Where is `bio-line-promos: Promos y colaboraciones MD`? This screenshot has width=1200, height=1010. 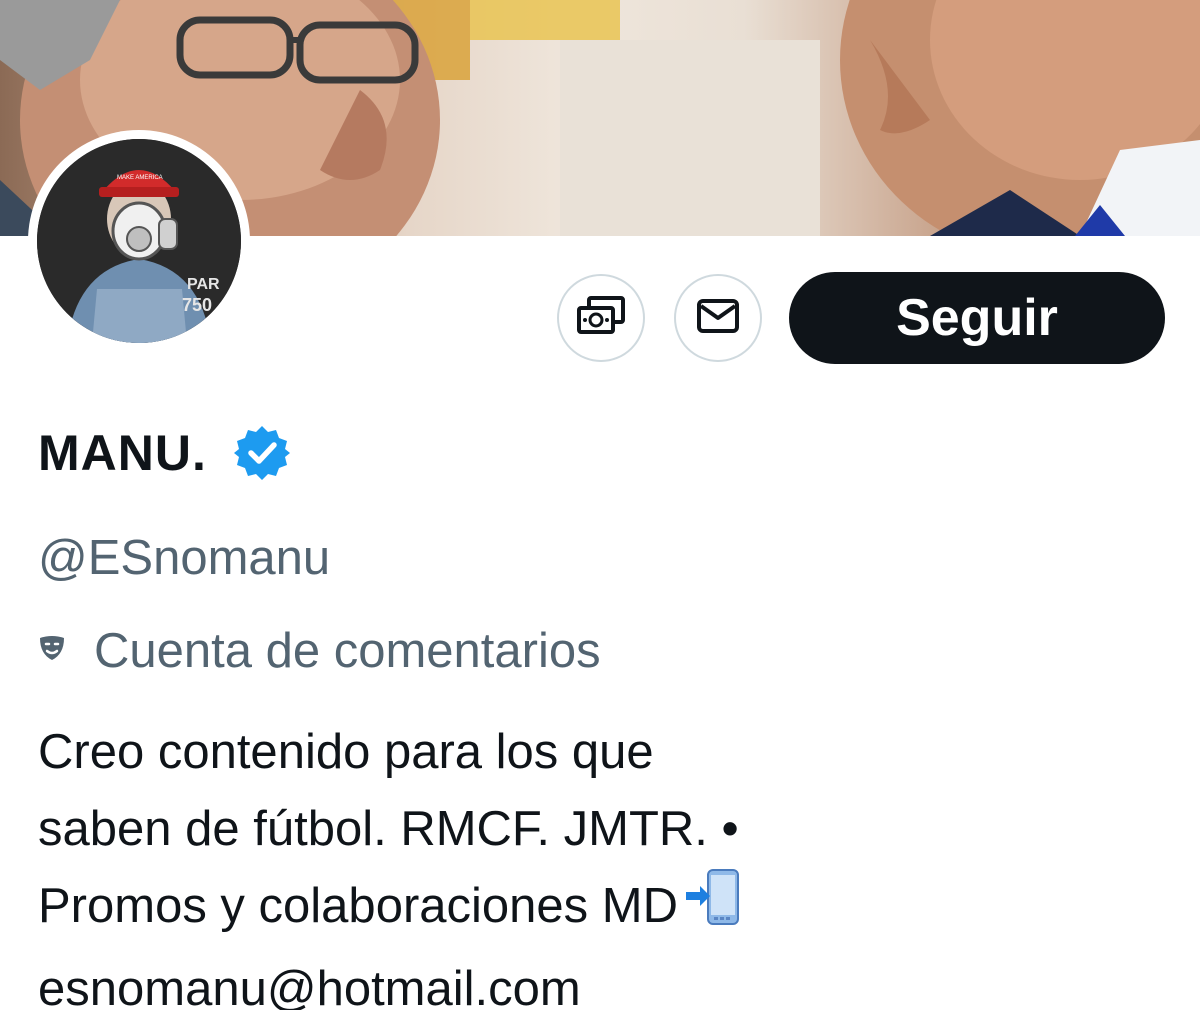 bio-line-promos: Promos y colaboraciones MD is located at coordinates (608, 909).